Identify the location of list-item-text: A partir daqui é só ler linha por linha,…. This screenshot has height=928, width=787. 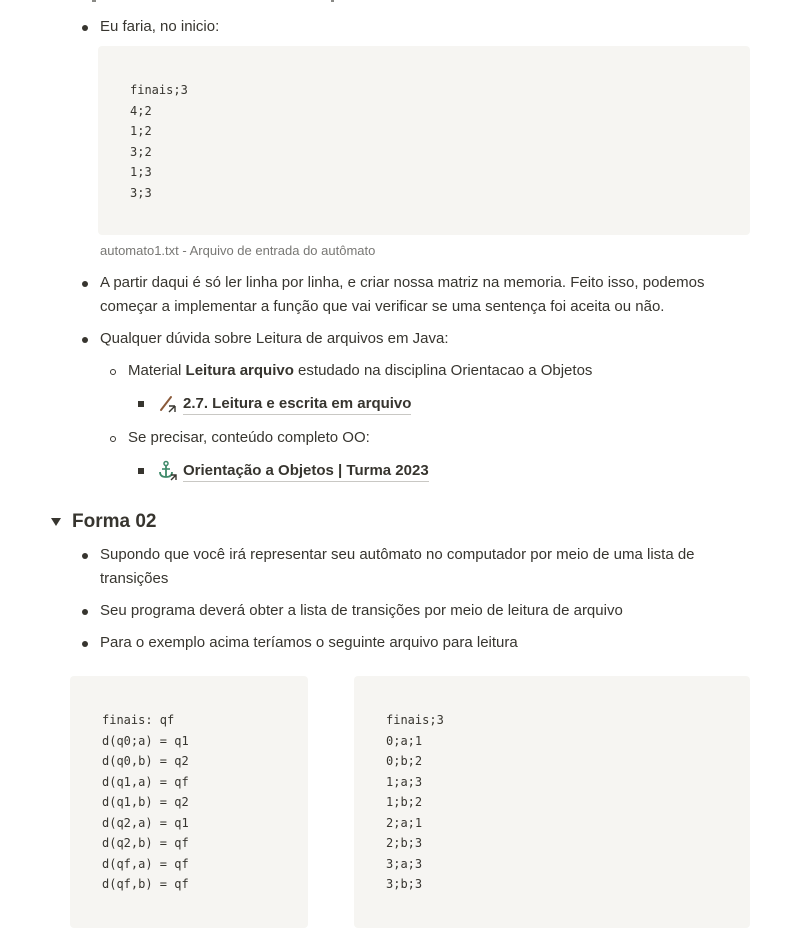
(402, 282).